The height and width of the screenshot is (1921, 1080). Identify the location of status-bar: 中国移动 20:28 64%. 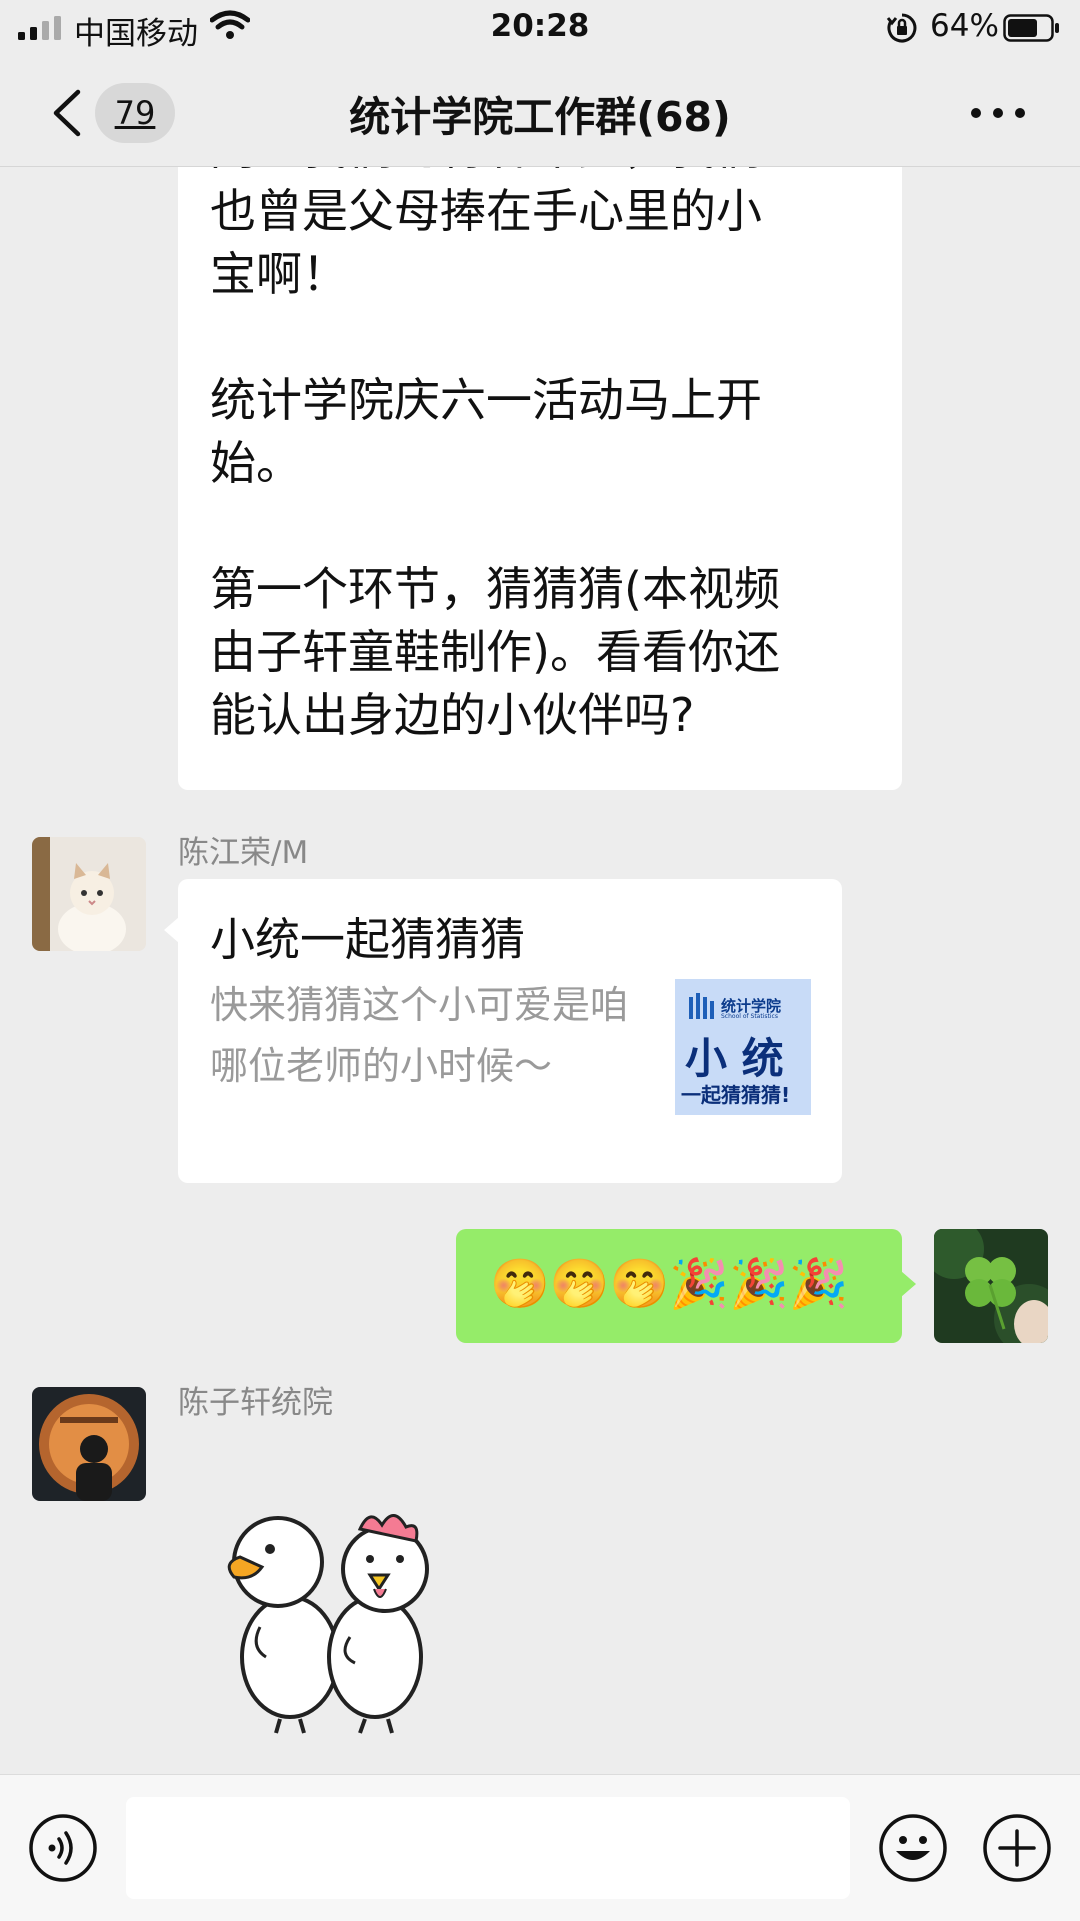
(540, 29).